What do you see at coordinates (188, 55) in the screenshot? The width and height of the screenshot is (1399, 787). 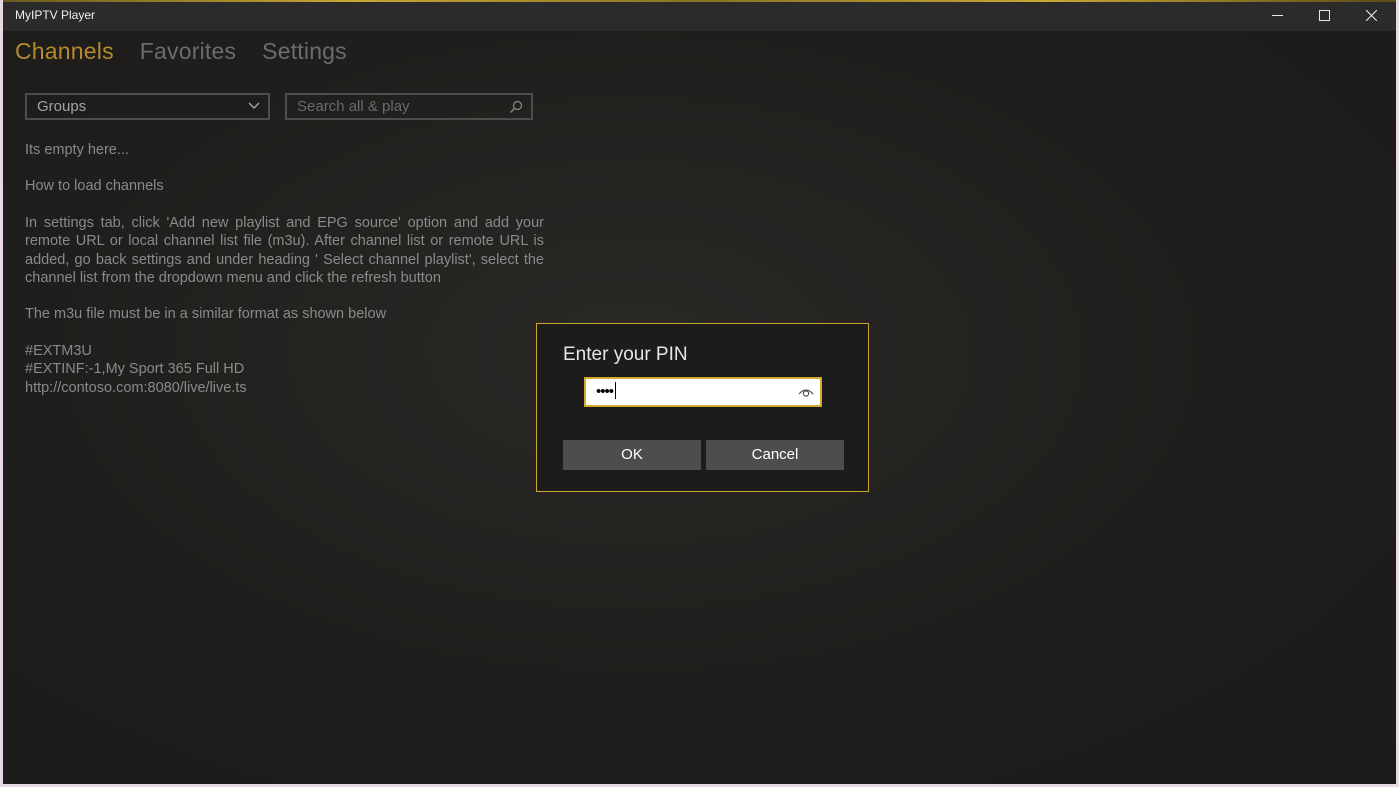 I see `tab-favorites: Favorites` at bounding box center [188, 55].